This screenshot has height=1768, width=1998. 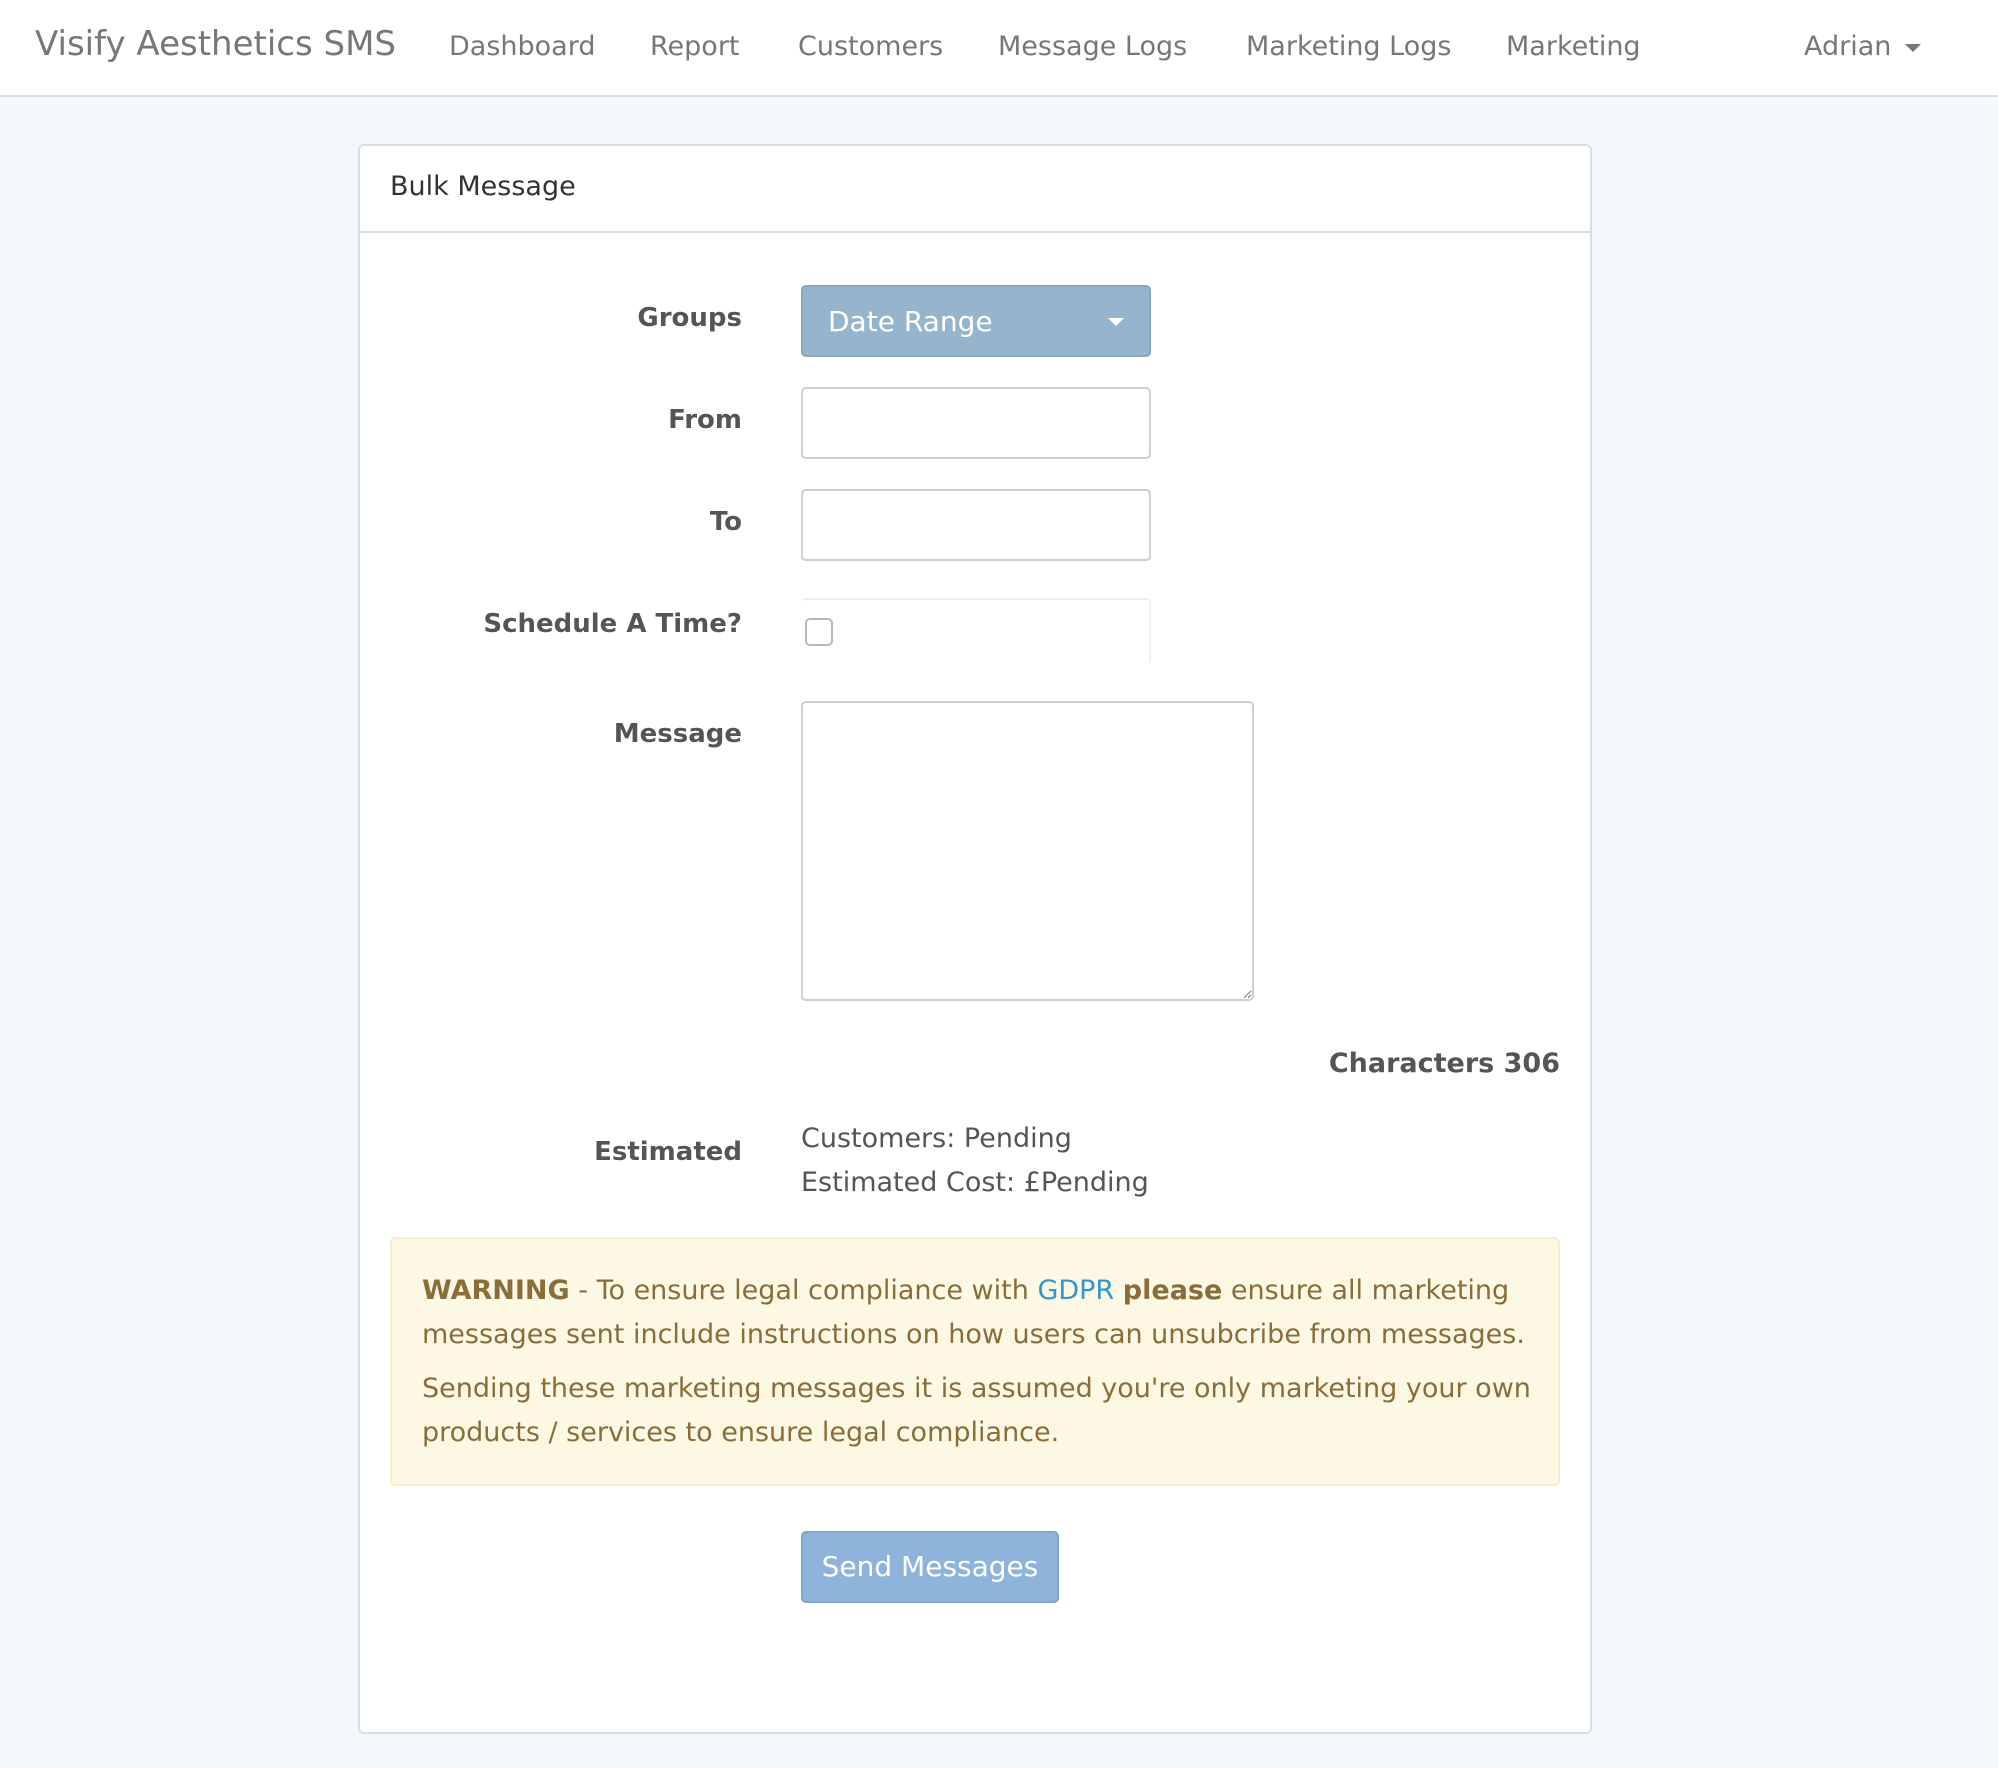 I want to click on user-name: Adrian, so click(x=1848, y=46).